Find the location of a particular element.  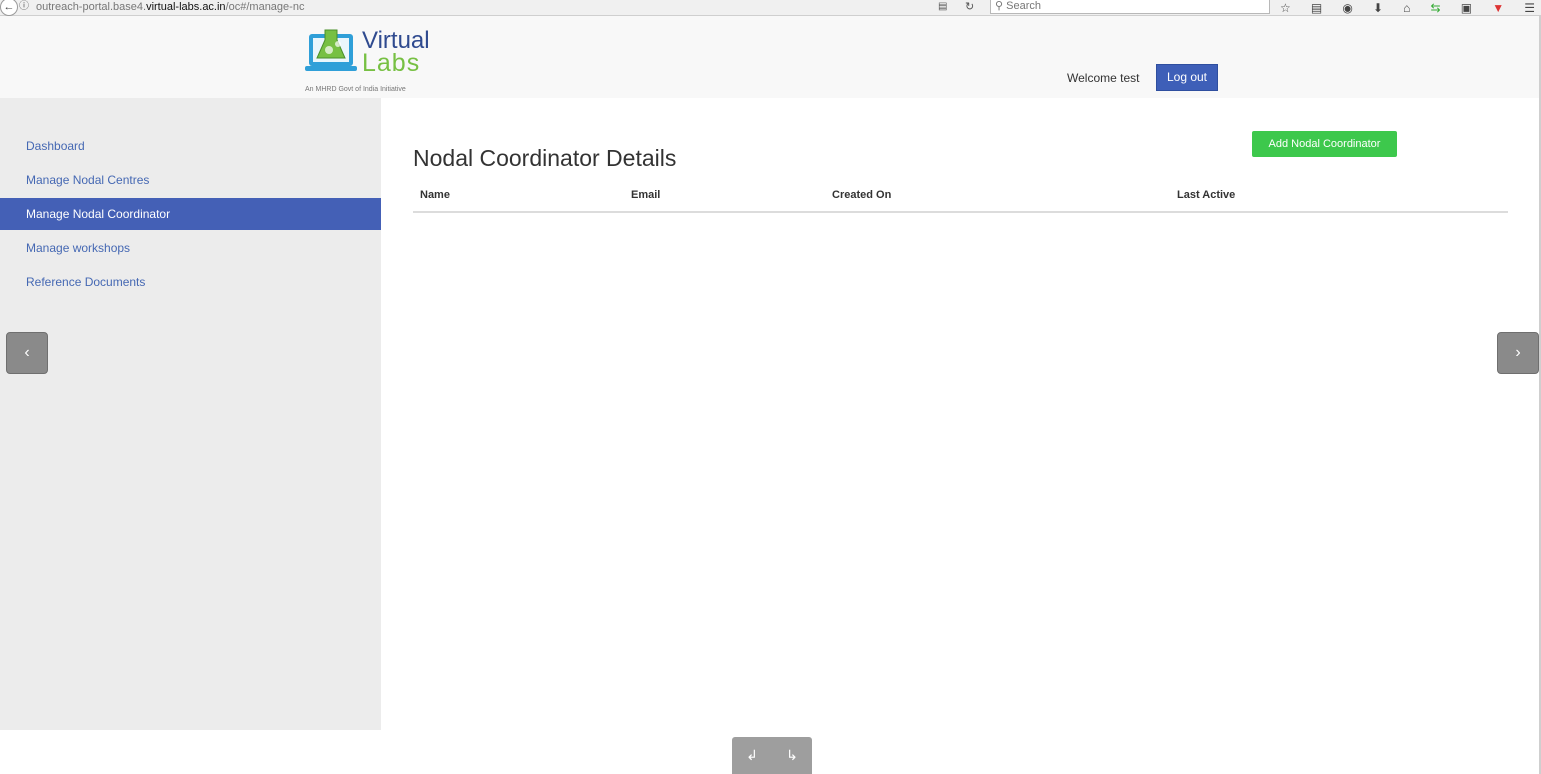

toolbar-icons: ☆ ▤ ◉ ⬇ ⌂ ⇆ ▣ ▼ ☰ is located at coordinates (1410, 7).